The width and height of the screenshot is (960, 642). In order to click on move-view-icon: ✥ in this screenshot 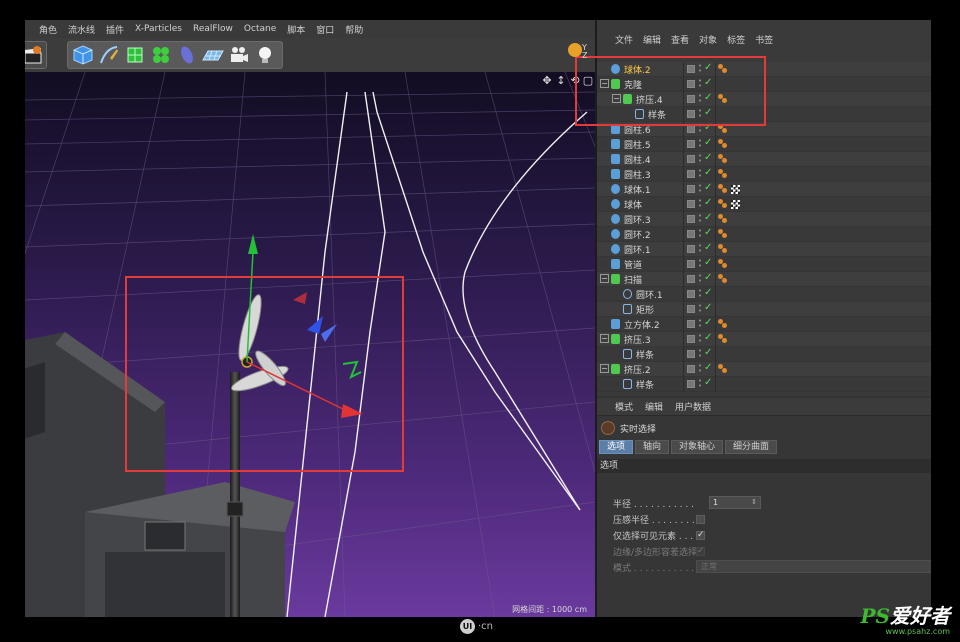, I will do `click(547, 81)`.